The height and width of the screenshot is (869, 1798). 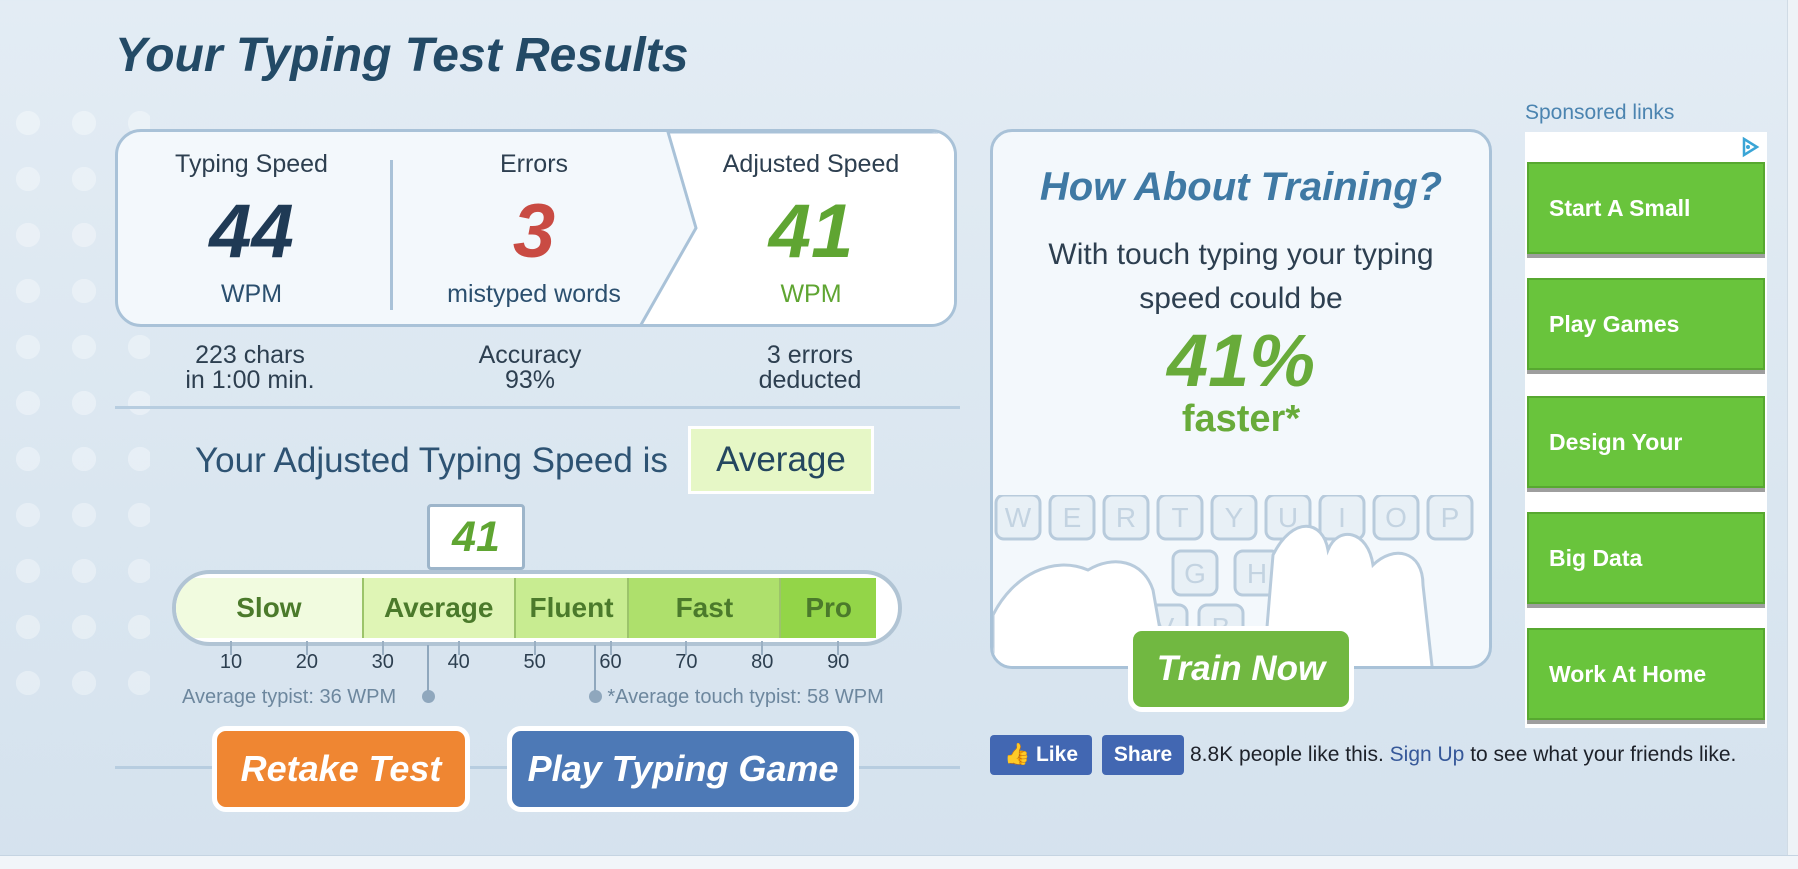 I want to click on facebook-share-button: Share, so click(x=1143, y=755).